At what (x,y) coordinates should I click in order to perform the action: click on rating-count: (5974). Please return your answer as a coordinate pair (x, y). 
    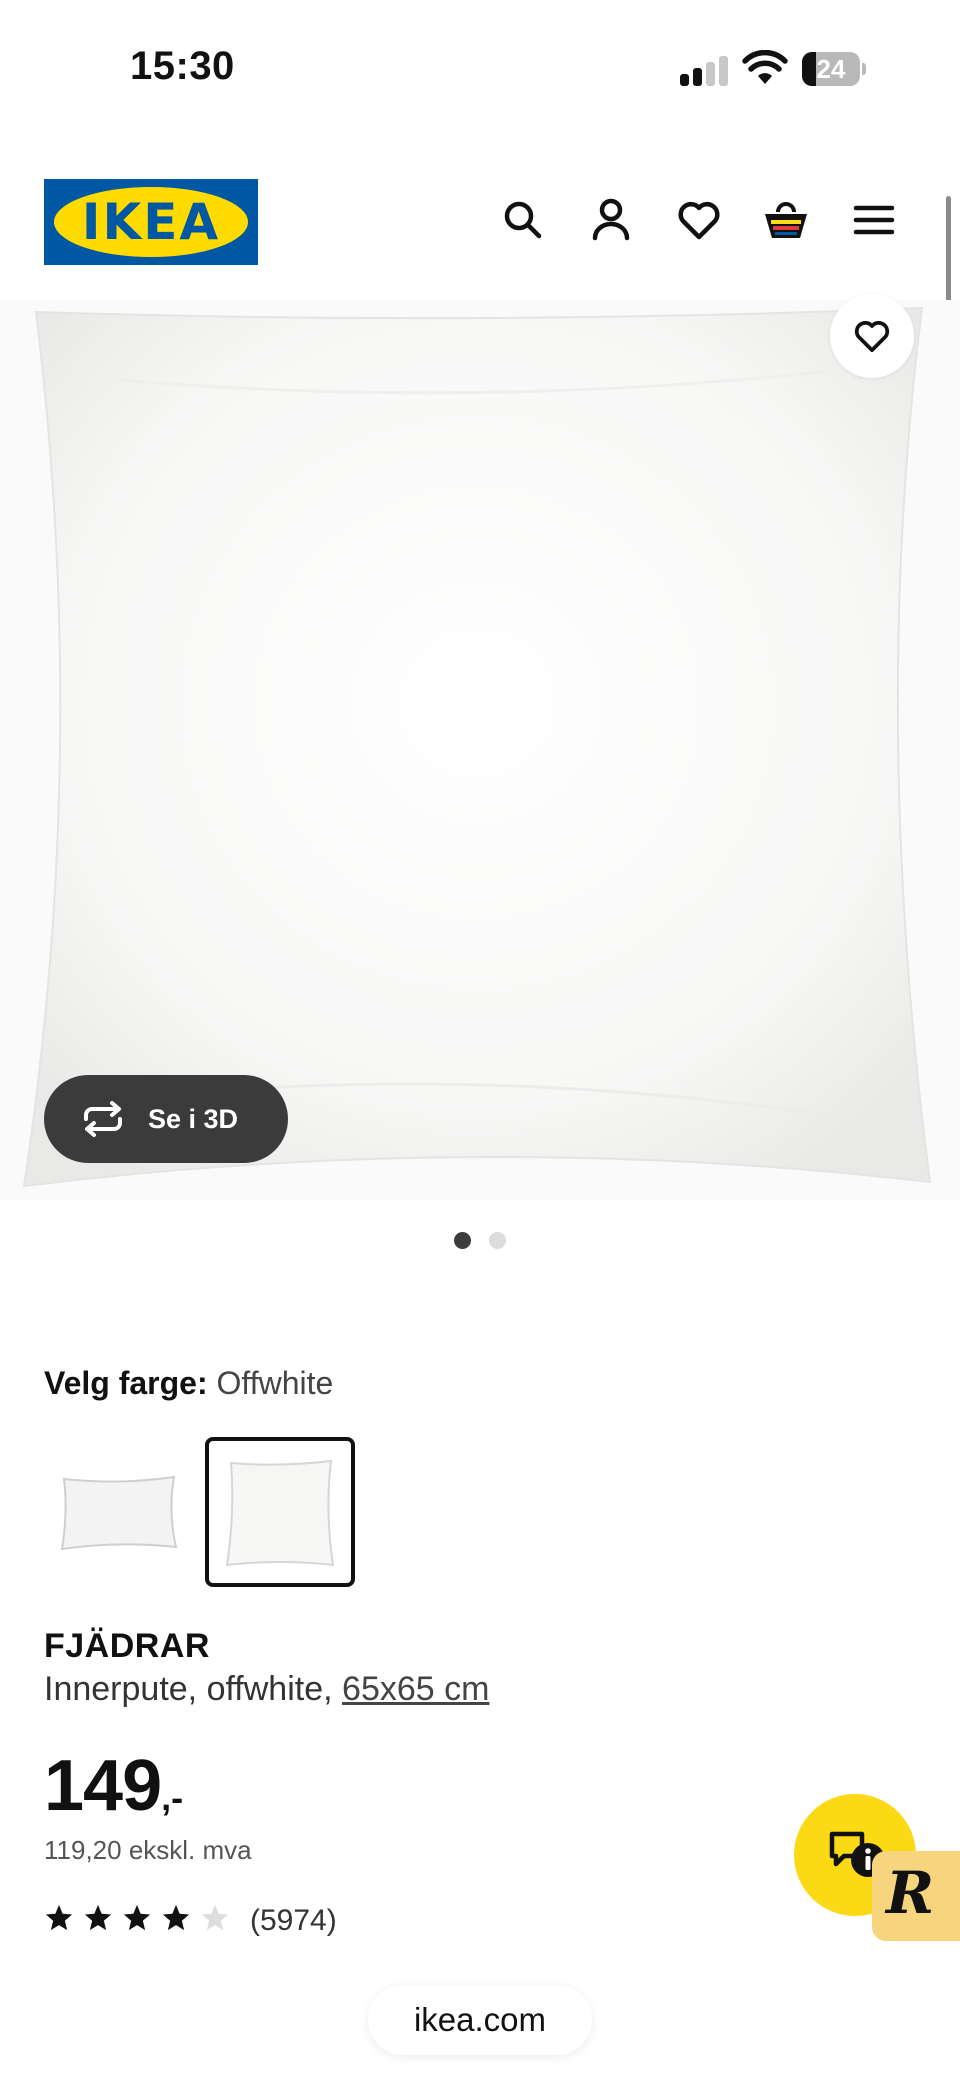
    Looking at the image, I should click on (293, 1921).